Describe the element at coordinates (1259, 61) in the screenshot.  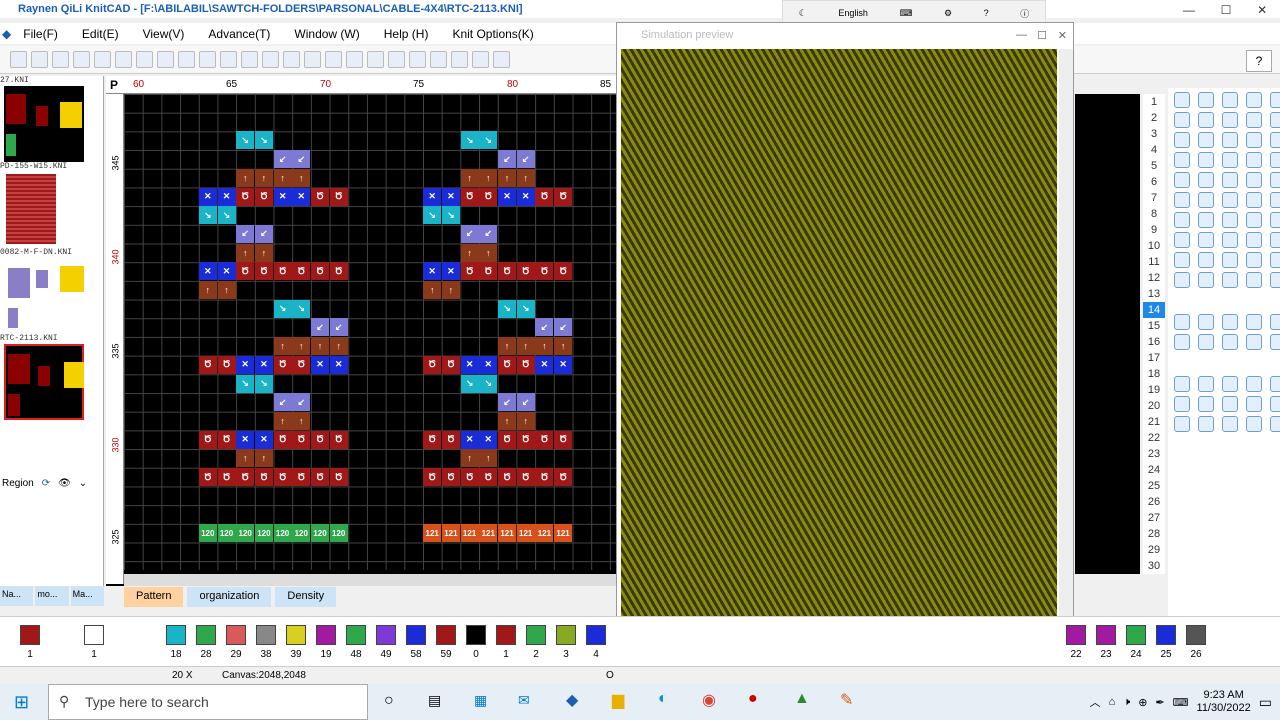
I see `help-button: ?` at that location.